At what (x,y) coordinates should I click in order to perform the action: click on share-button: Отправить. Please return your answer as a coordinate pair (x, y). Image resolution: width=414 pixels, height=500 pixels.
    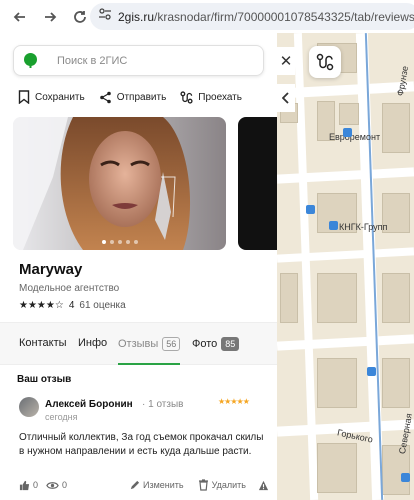
    Looking at the image, I should click on (132, 97).